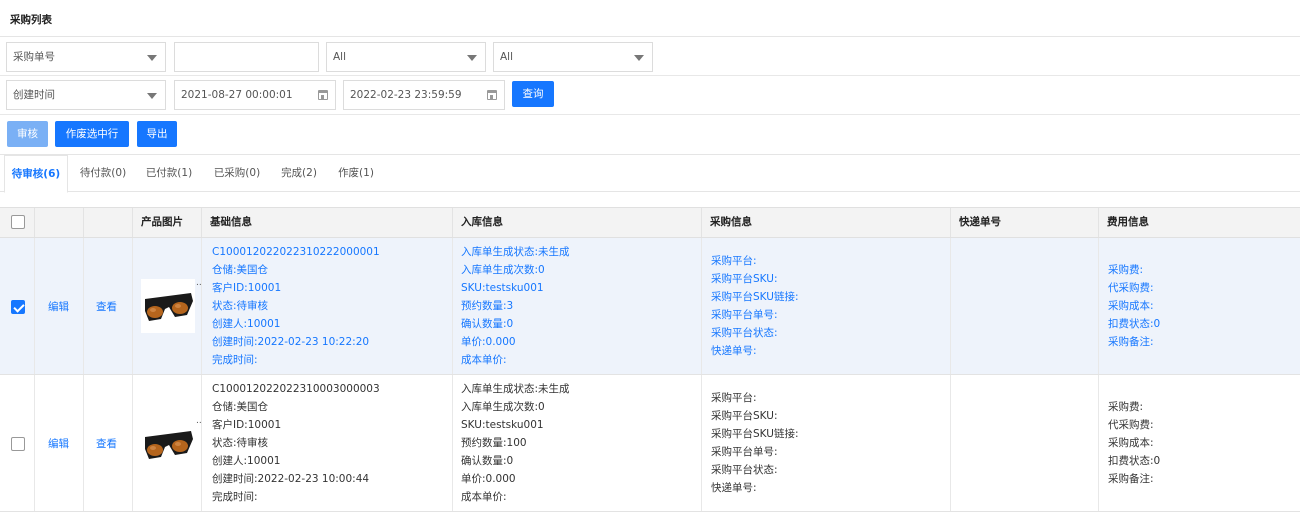 The height and width of the screenshot is (515, 1300). I want to click on sunglasses-icon, so click(168, 444).